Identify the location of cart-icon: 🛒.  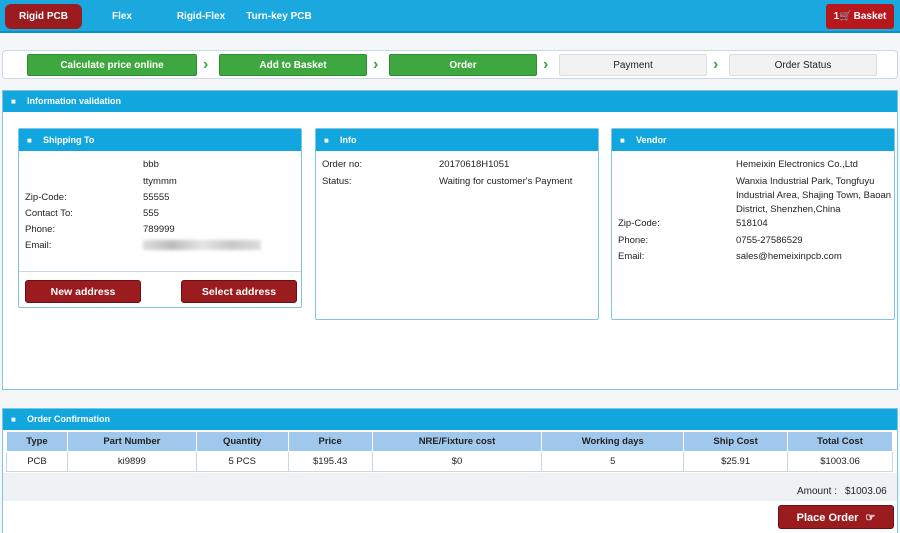
(845, 16).